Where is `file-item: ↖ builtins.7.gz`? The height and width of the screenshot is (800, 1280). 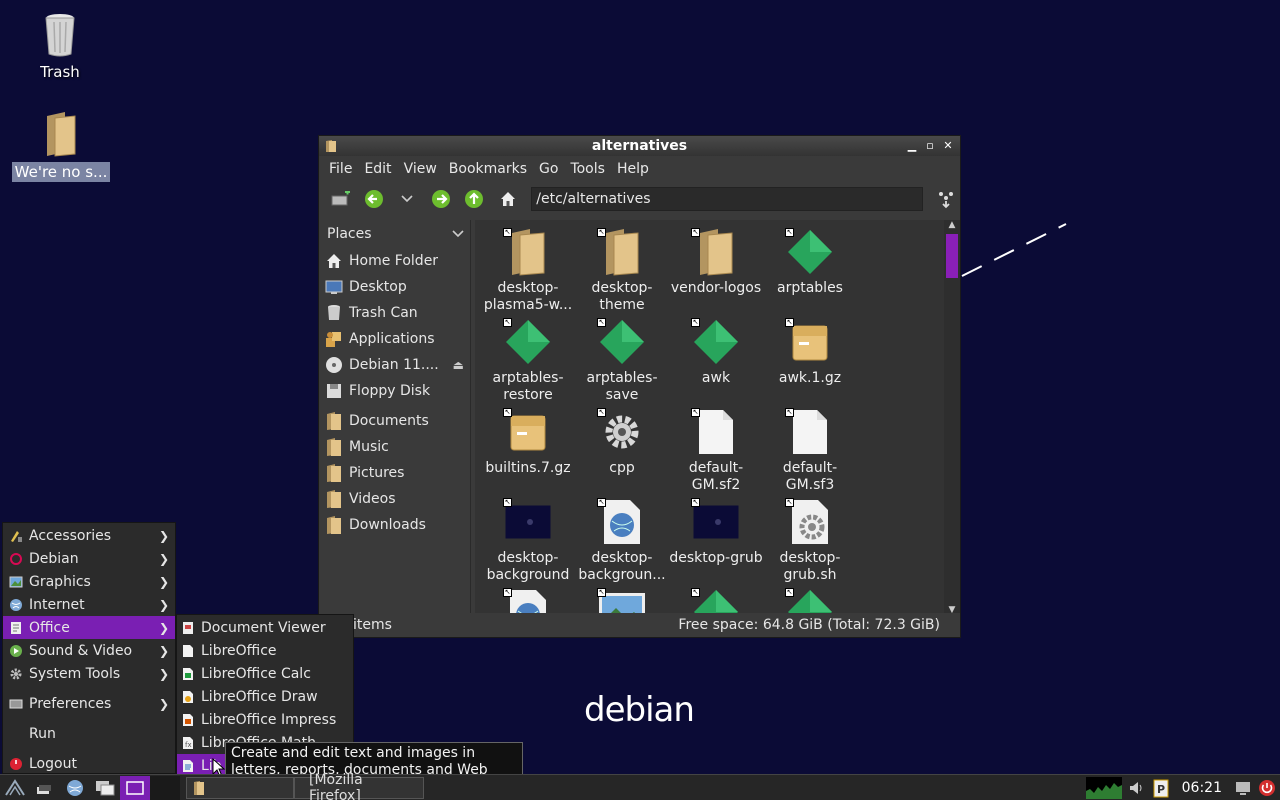
file-item: ↖ builtins.7.gz is located at coordinates (528, 440).